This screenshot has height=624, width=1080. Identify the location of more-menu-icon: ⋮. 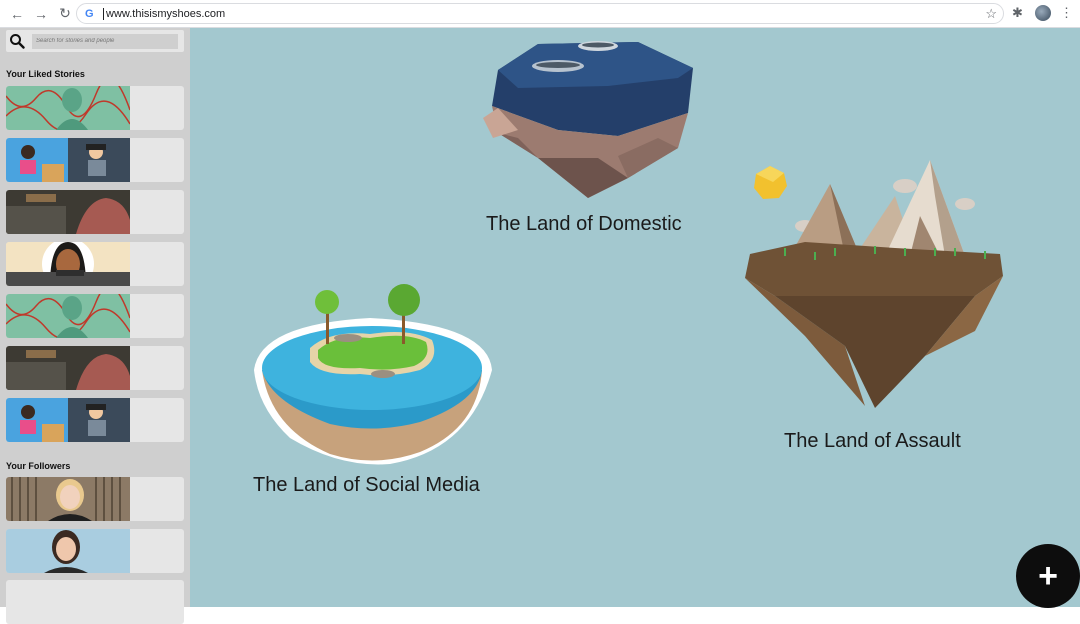
(1066, 13).